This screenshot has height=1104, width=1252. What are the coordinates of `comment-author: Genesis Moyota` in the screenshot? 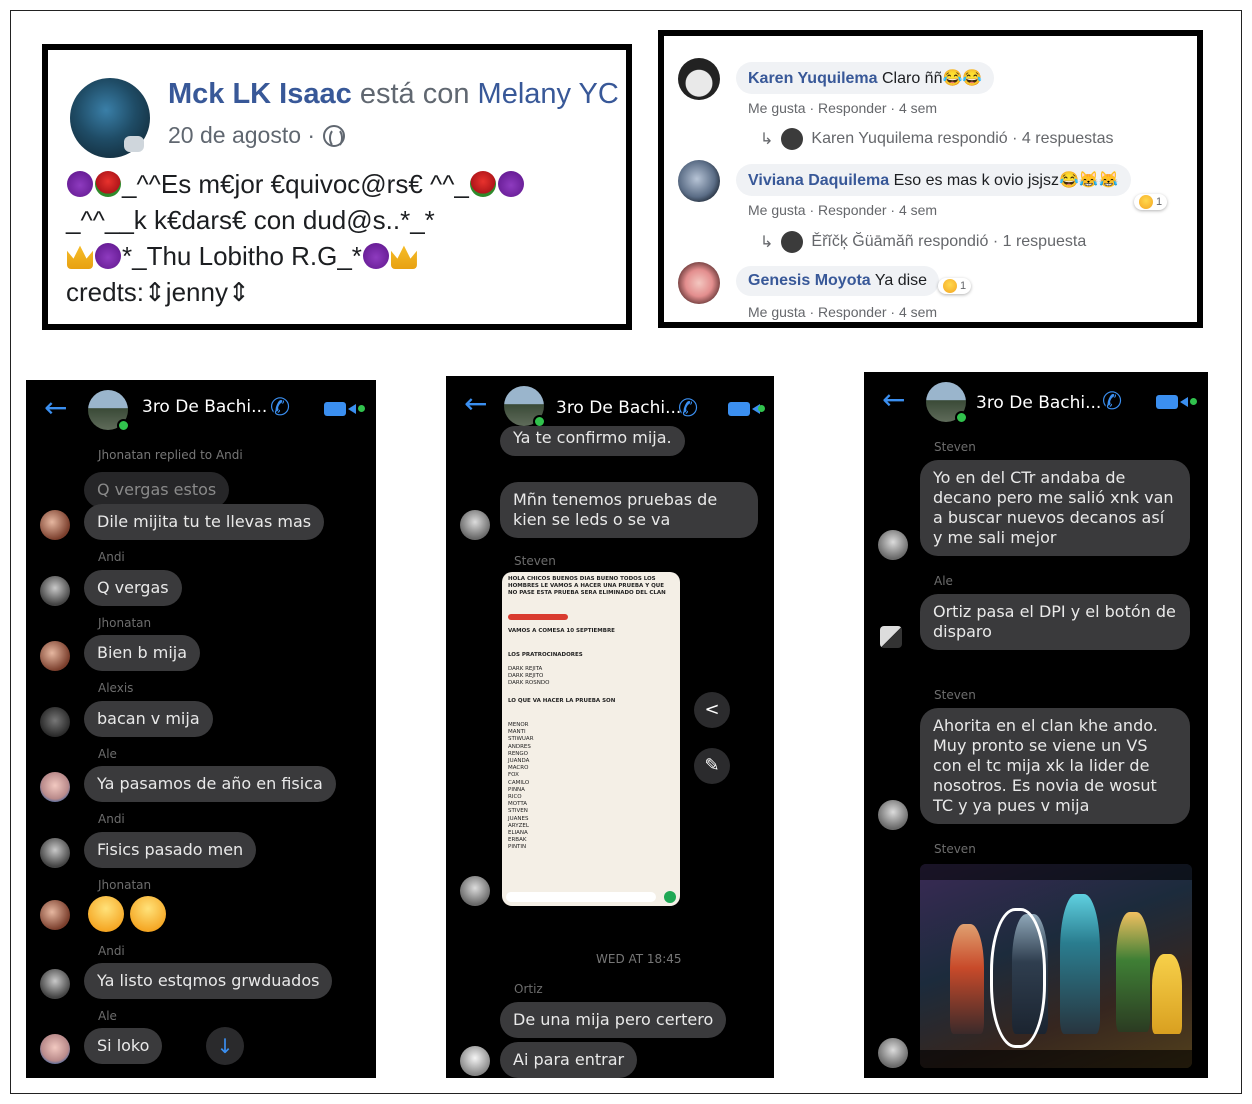 It's located at (809, 280).